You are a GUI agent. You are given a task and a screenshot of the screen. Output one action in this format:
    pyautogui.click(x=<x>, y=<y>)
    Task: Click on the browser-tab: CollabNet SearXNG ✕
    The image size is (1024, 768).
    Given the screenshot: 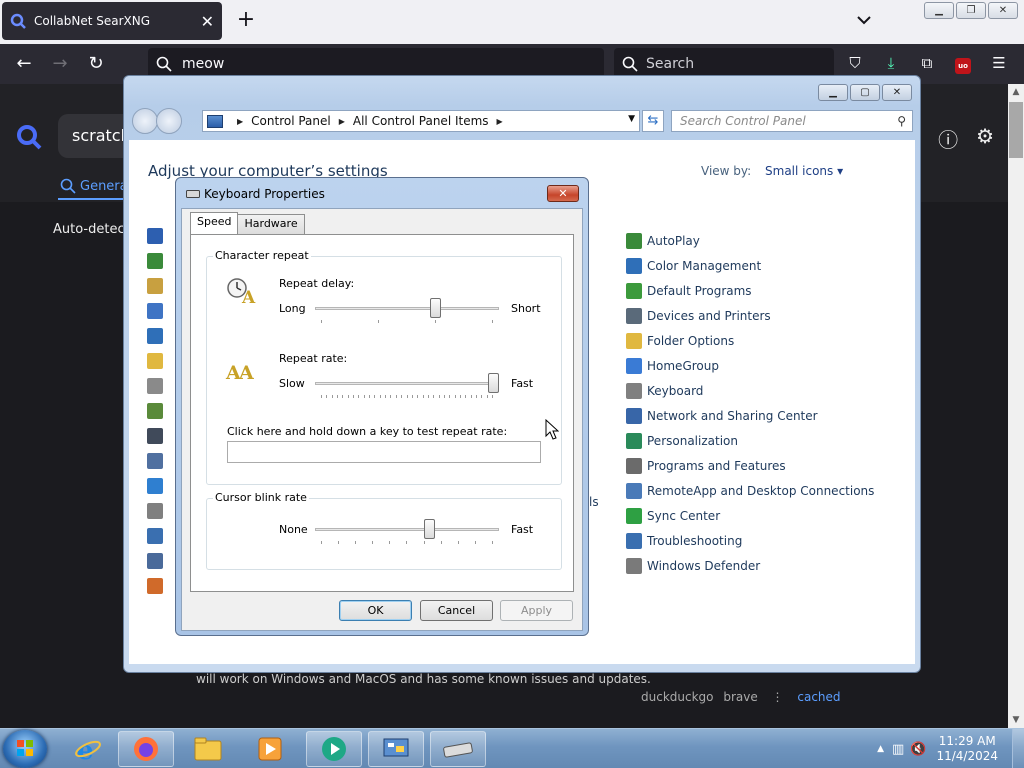 What is the action you would take?
    pyautogui.click(x=112, y=21)
    